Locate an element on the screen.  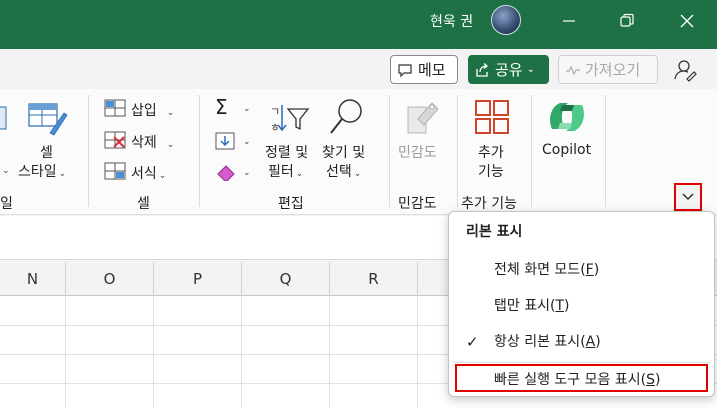
ribbon-display-options-button is located at coordinates (688, 197).